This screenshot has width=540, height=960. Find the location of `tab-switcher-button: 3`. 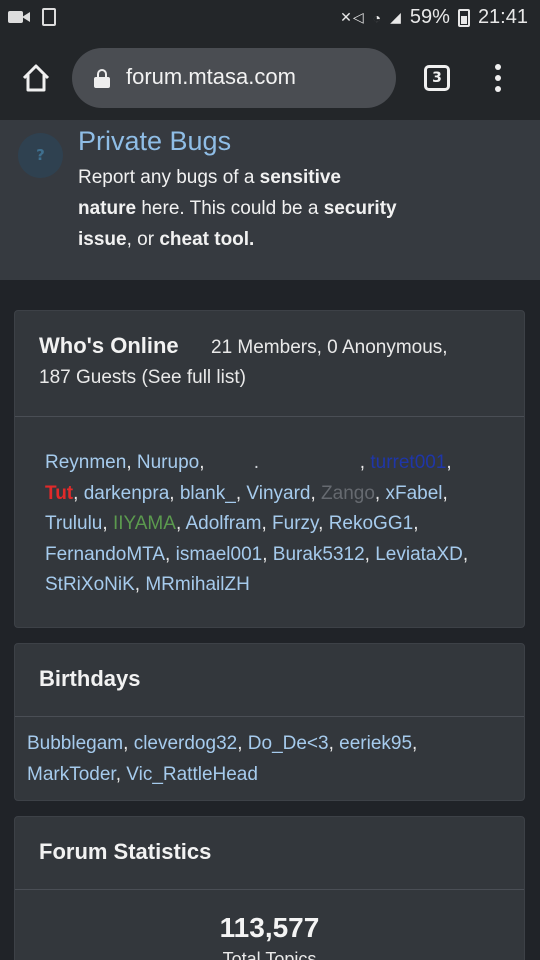

tab-switcher-button: 3 is located at coordinates (437, 78).